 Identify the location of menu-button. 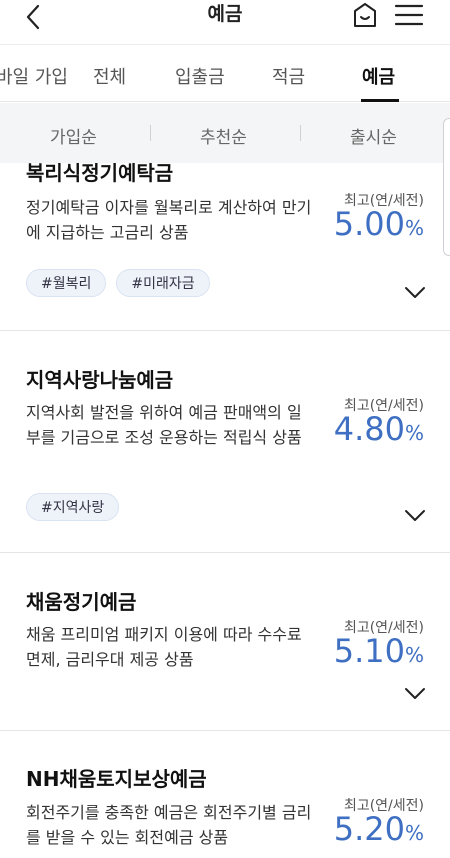
(410, 16).